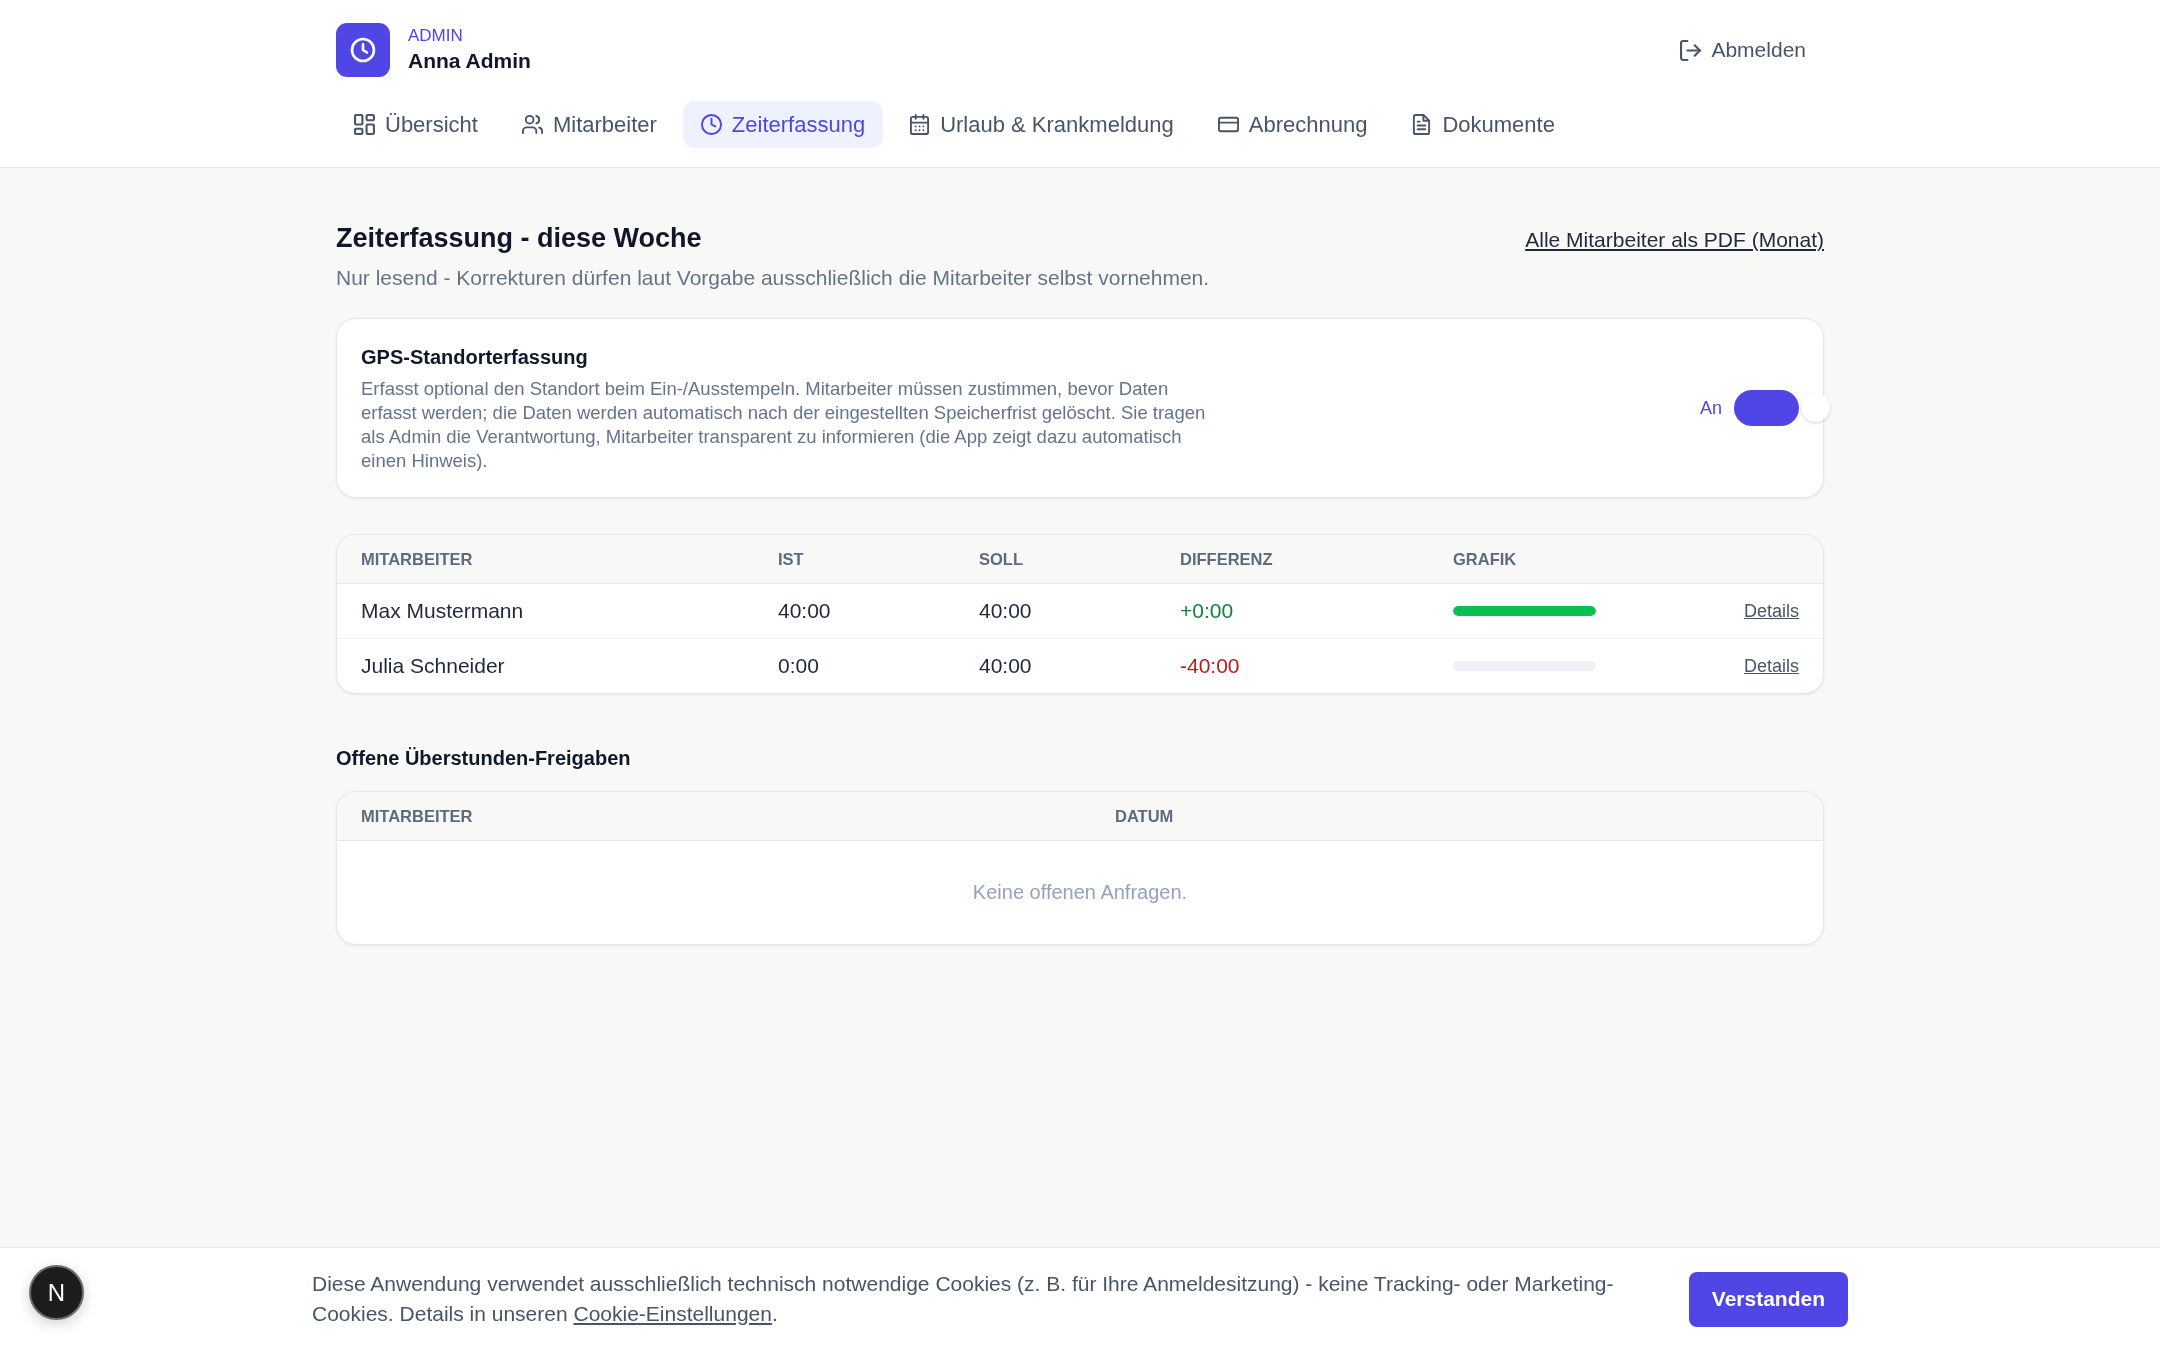 Image resolution: width=2160 pixels, height=1350 pixels. What do you see at coordinates (1674, 240) in the screenshot?
I see `pdf-export-link: Alle Mitarbeiter als PDF (Monat)` at bounding box center [1674, 240].